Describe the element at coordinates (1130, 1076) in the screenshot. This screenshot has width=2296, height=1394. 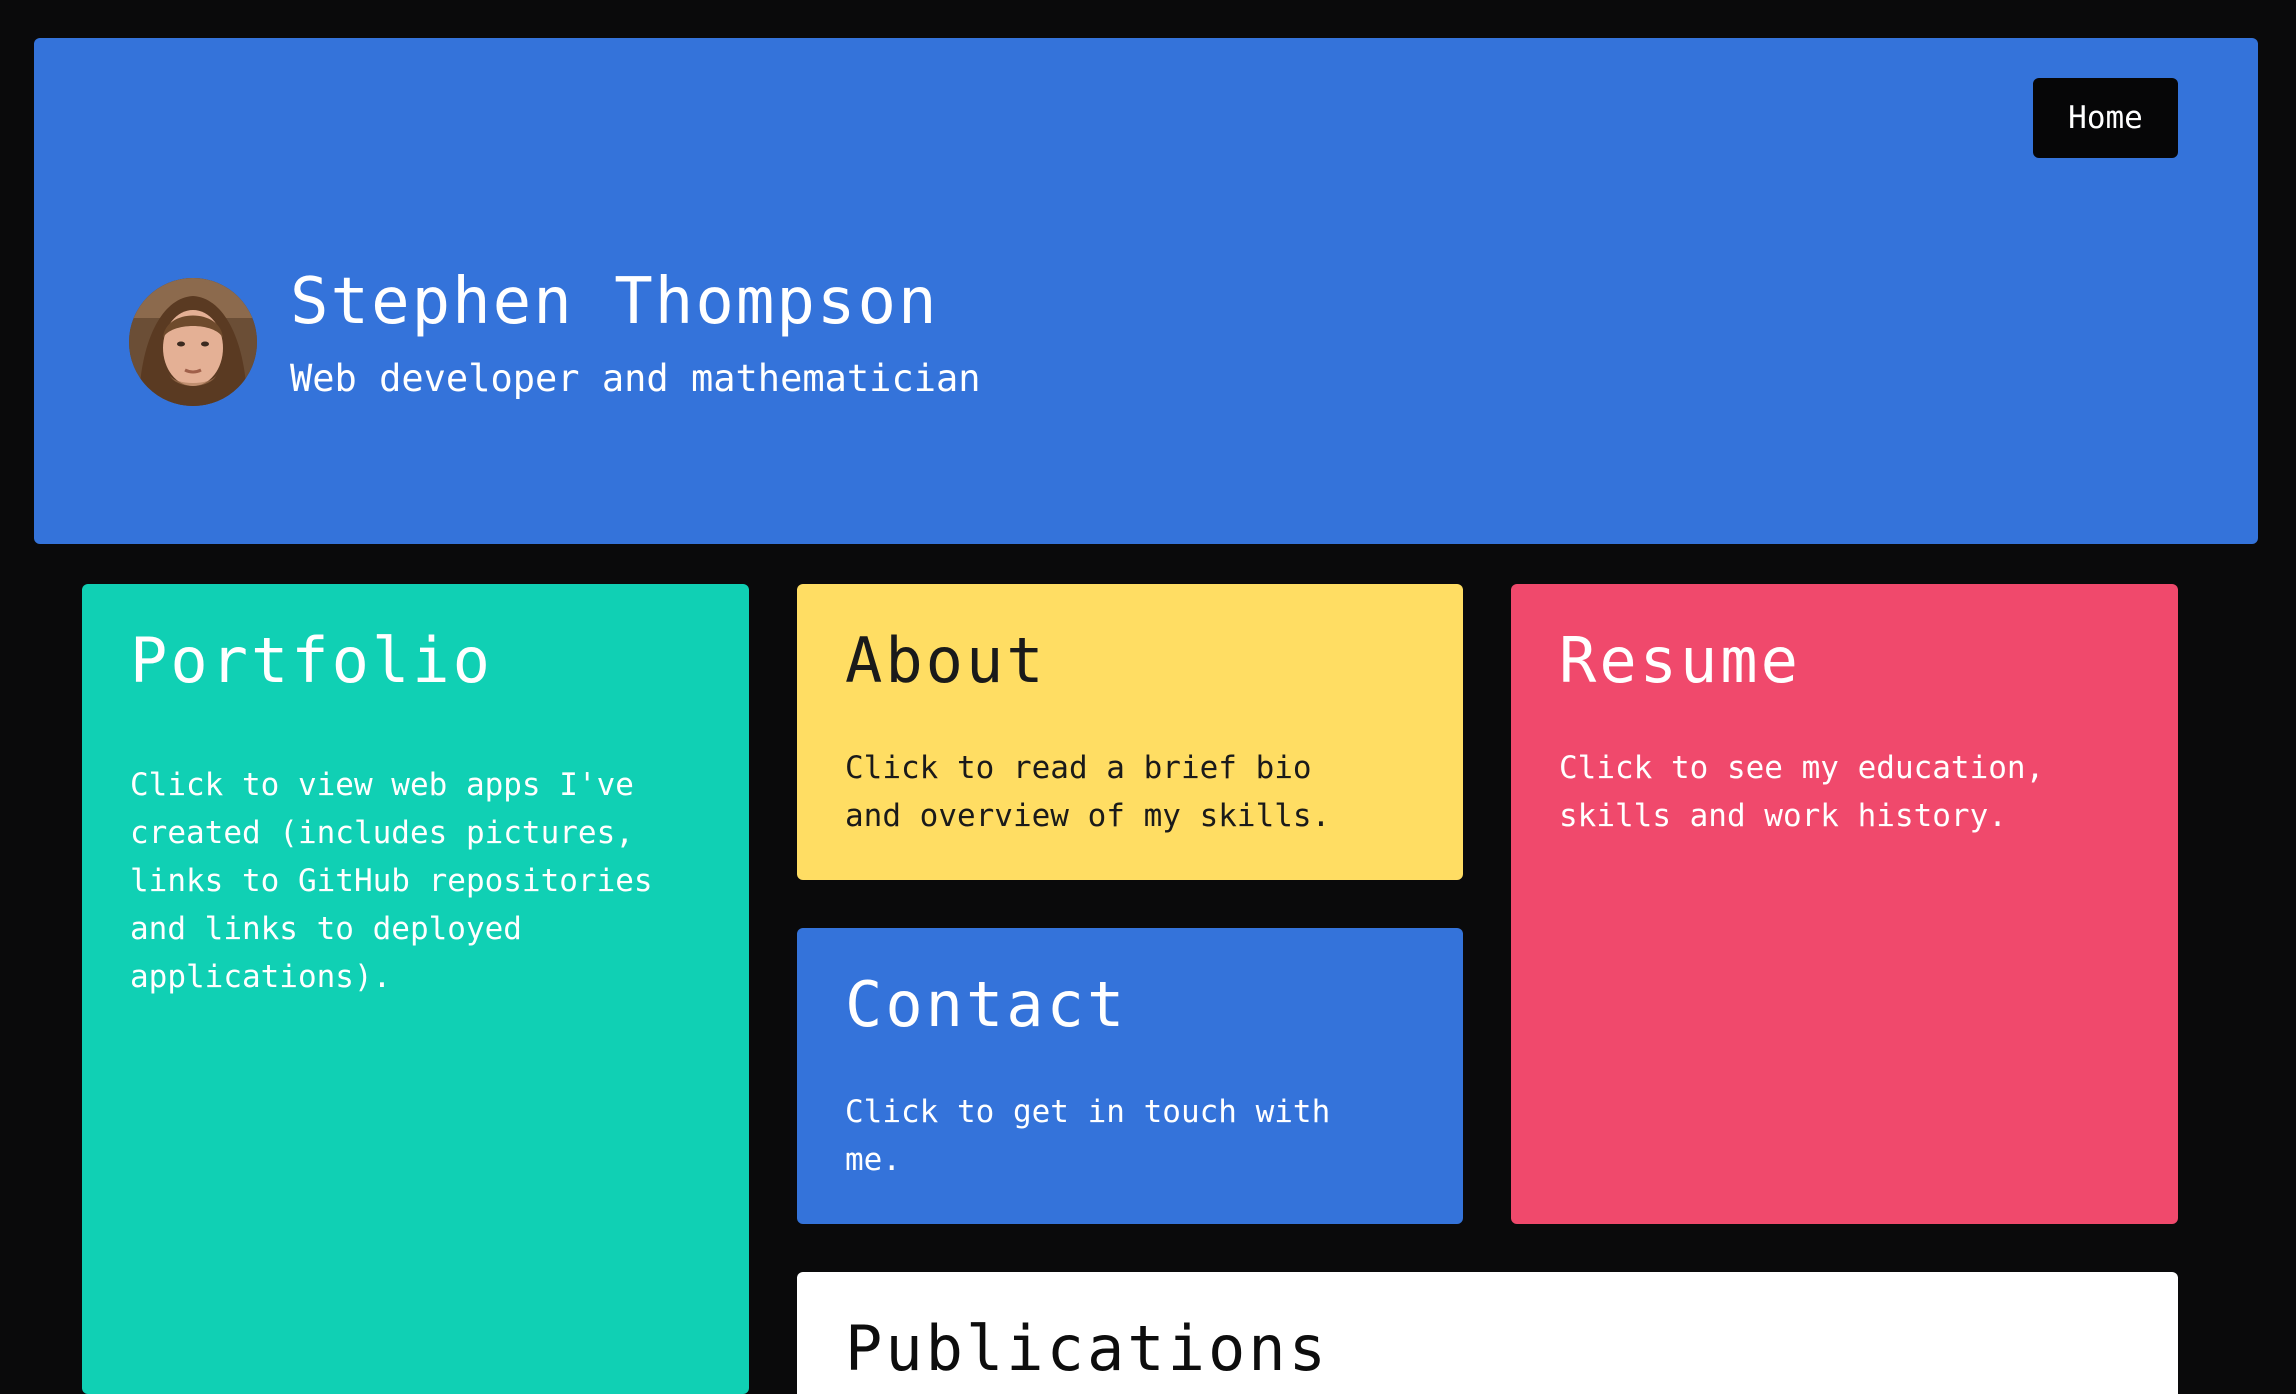
I see `contact-card: Contact Click to get in touch with me.` at that location.